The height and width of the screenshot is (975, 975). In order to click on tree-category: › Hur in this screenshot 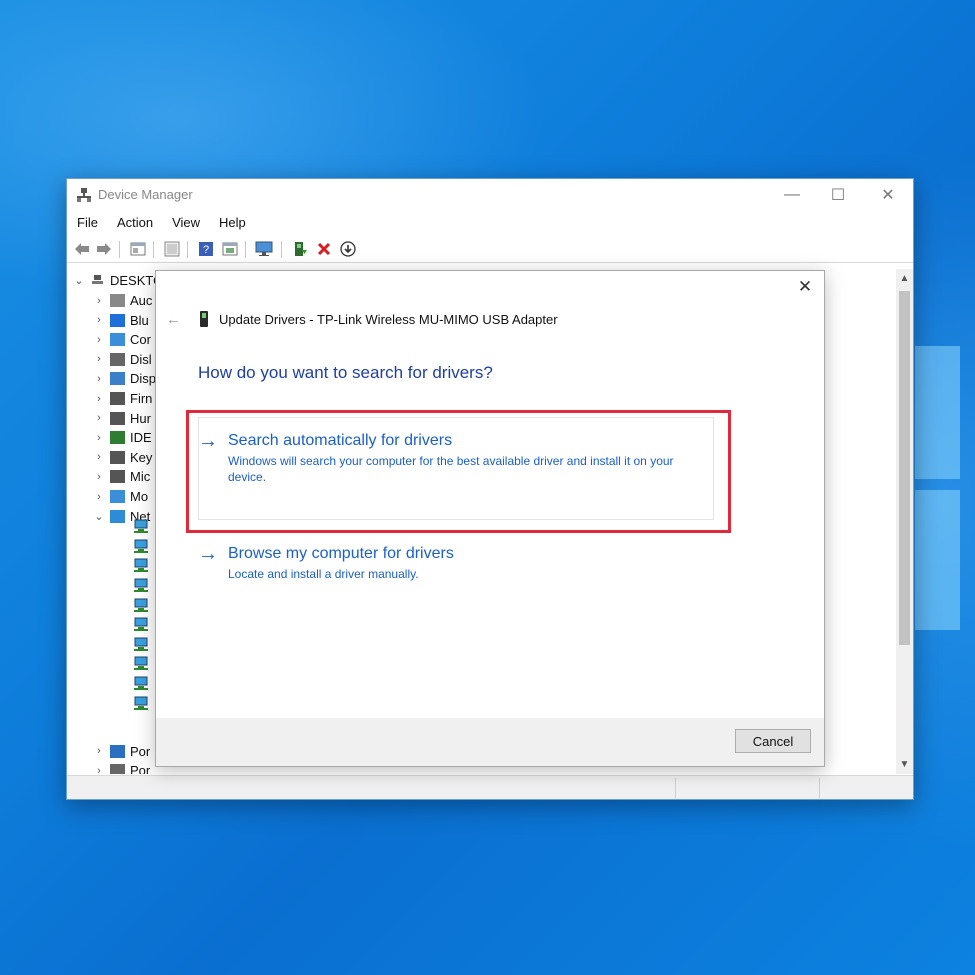, I will do `click(122, 418)`.